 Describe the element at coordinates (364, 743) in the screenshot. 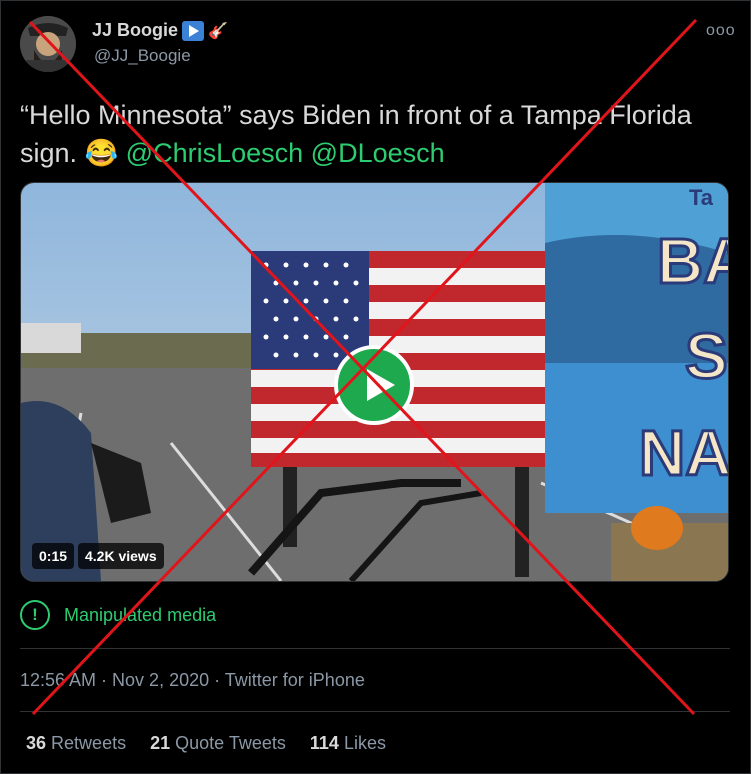

I see `likes-label: Likes` at that location.